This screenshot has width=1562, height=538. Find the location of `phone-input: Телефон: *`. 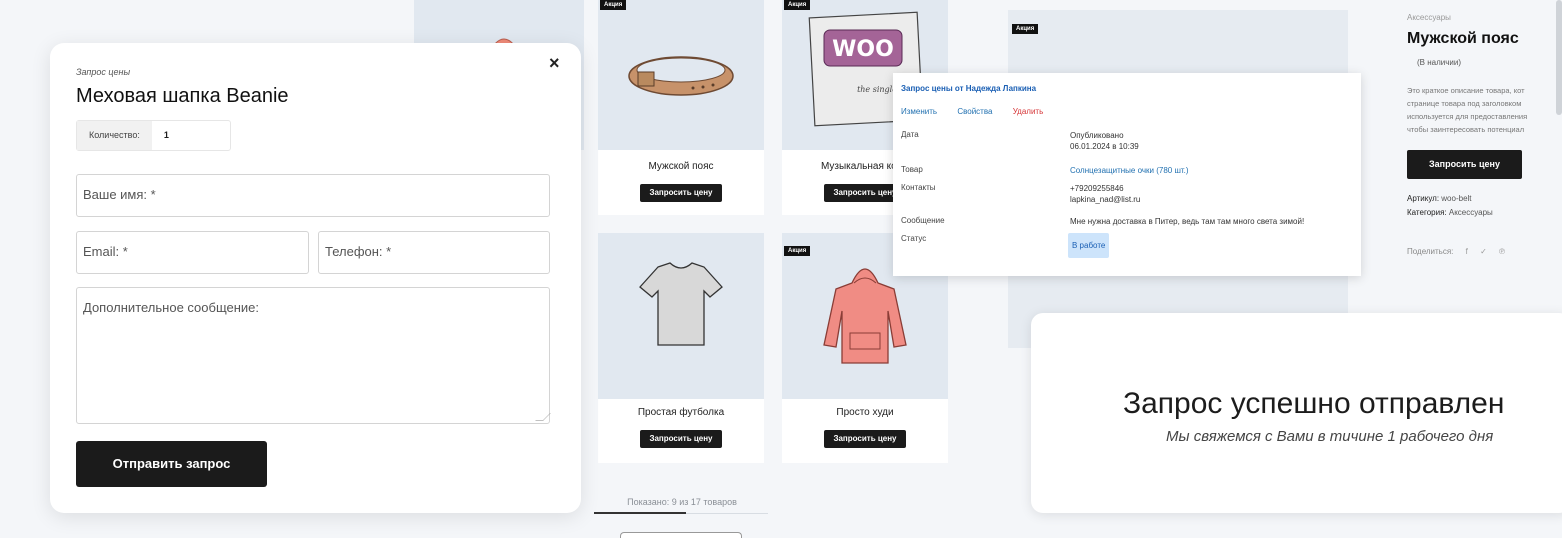

phone-input: Телефон: * is located at coordinates (434, 252).